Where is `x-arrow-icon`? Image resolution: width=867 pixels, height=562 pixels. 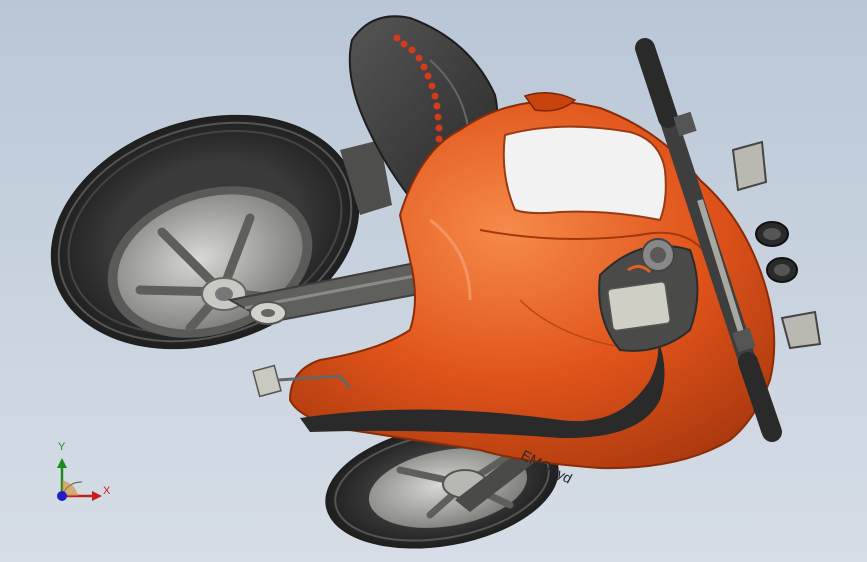
x-arrow-icon is located at coordinates (97, 496).